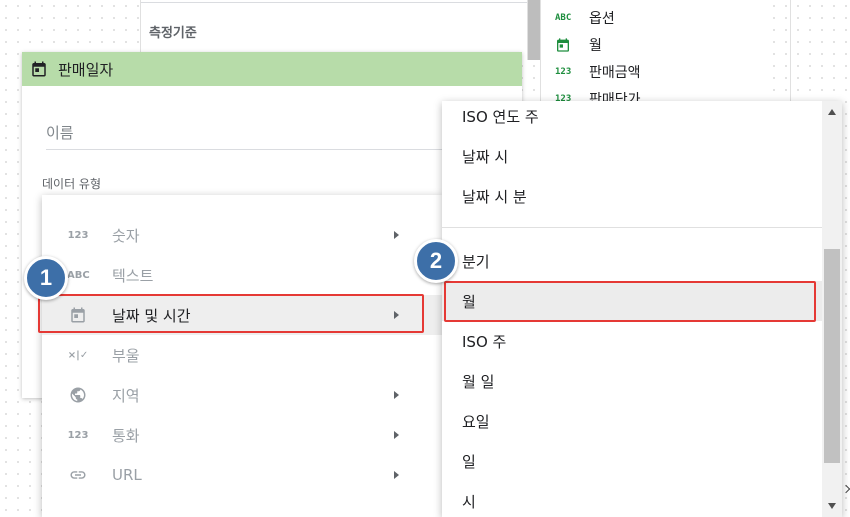 This screenshot has height=517, width=850. Describe the element at coordinates (86, 69) in the screenshot. I see `card-title: 판매일자` at that location.